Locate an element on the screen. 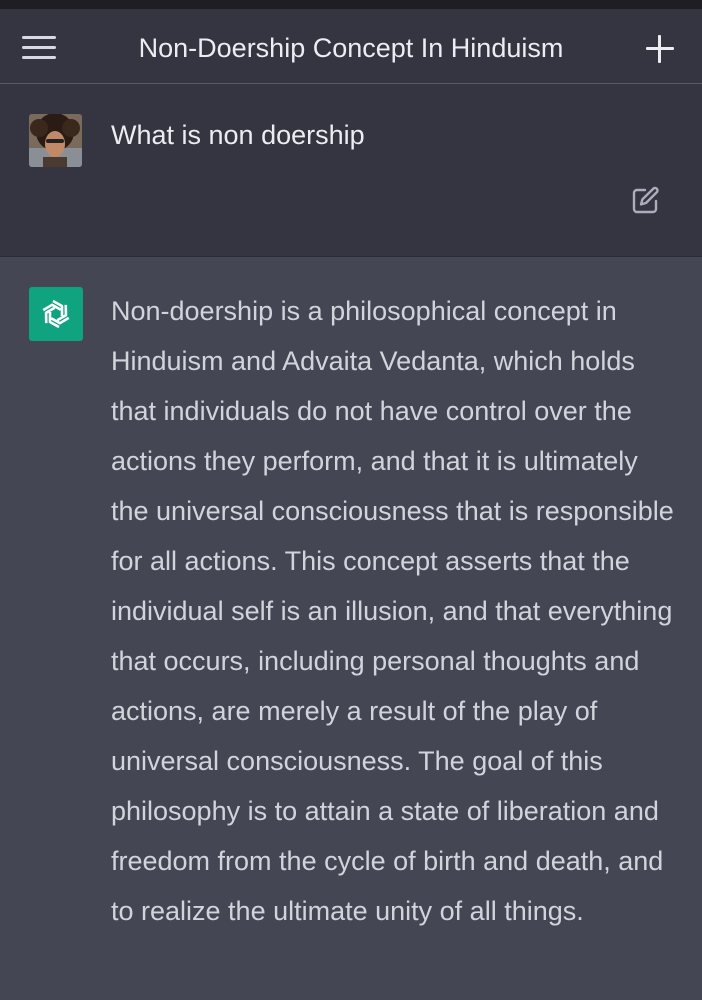 The image size is (702, 1000). app-header: Non-Doership Concept In Hinduism is located at coordinates (351, 46).